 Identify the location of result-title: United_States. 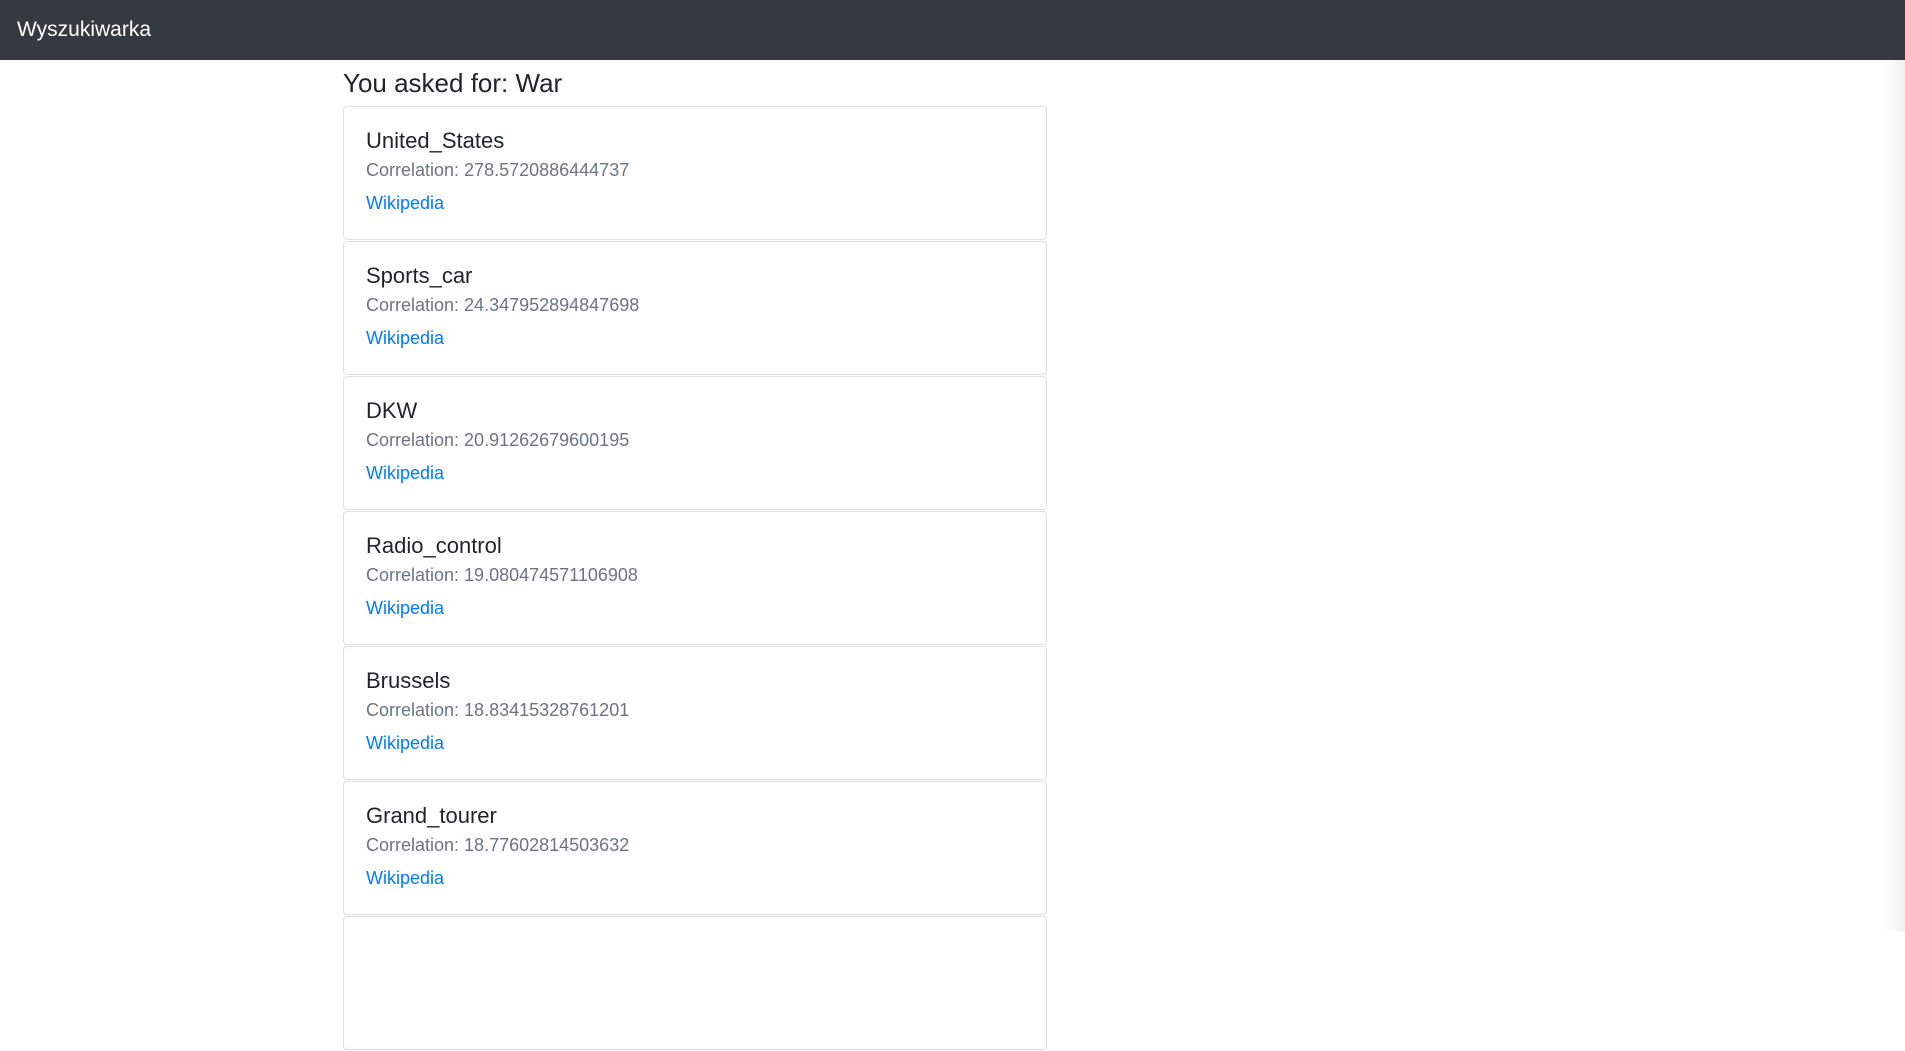
(435, 140).